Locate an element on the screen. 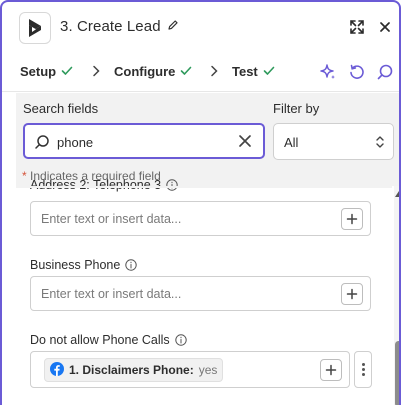 This screenshot has width=401, height=405. tab-label: Setup is located at coordinates (38, 71).